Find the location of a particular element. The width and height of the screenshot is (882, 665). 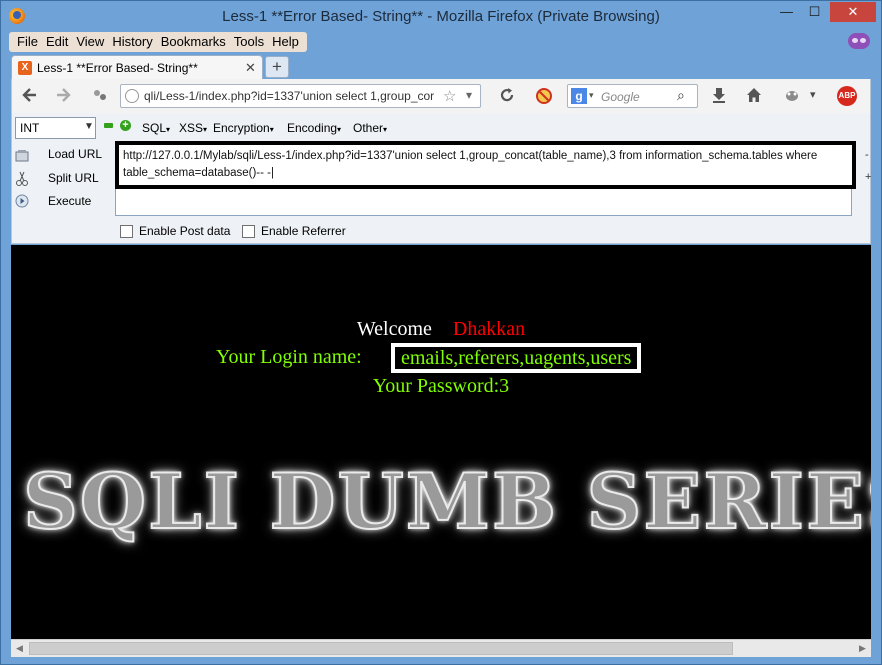

welcome-line: Welcome Dhakkan is located at coordinates (441, 329).